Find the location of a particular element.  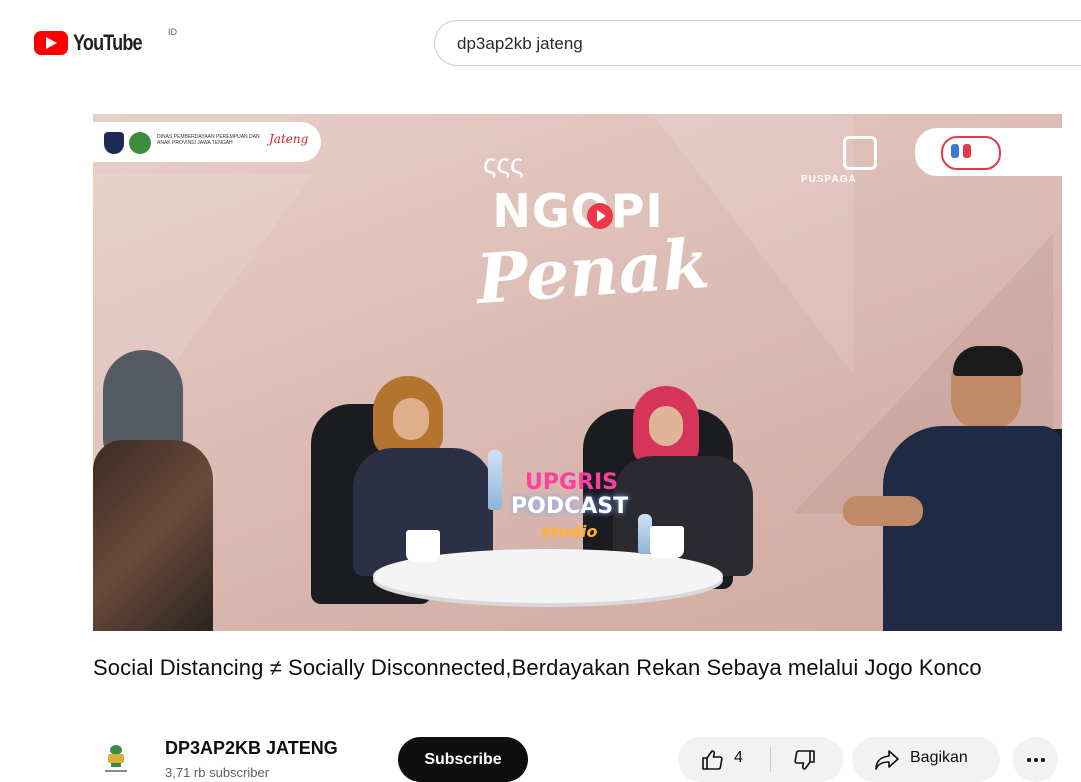

podcast-neon-sign: UPGRIS PODCAST studio is located at coordinates (570, 505).